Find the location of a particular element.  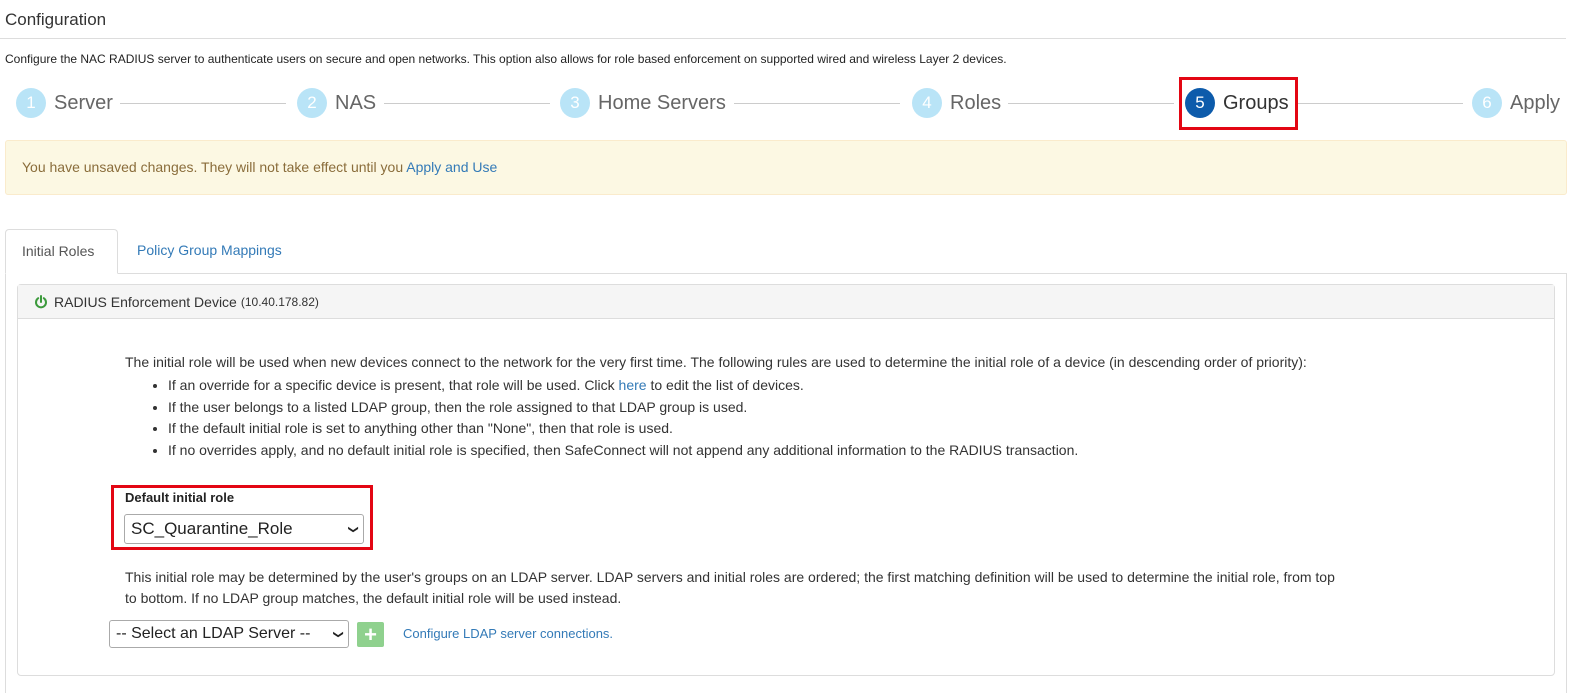

step-label: Apply is located at coordinates (1535, 102).